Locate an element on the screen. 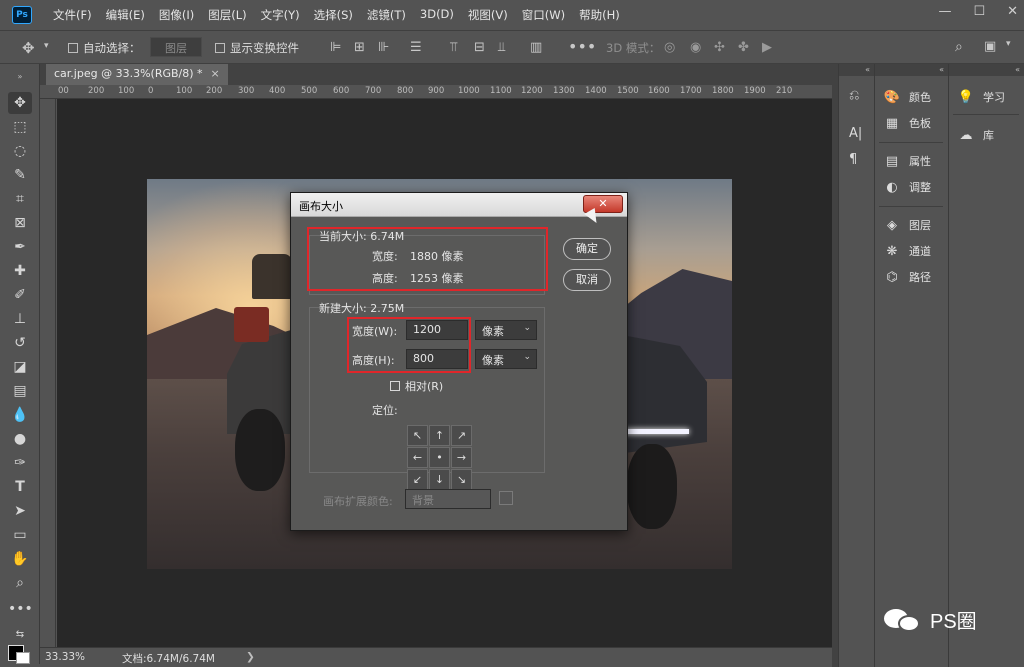  menu-image: 图像(I) is located at coordinates (176, 15).